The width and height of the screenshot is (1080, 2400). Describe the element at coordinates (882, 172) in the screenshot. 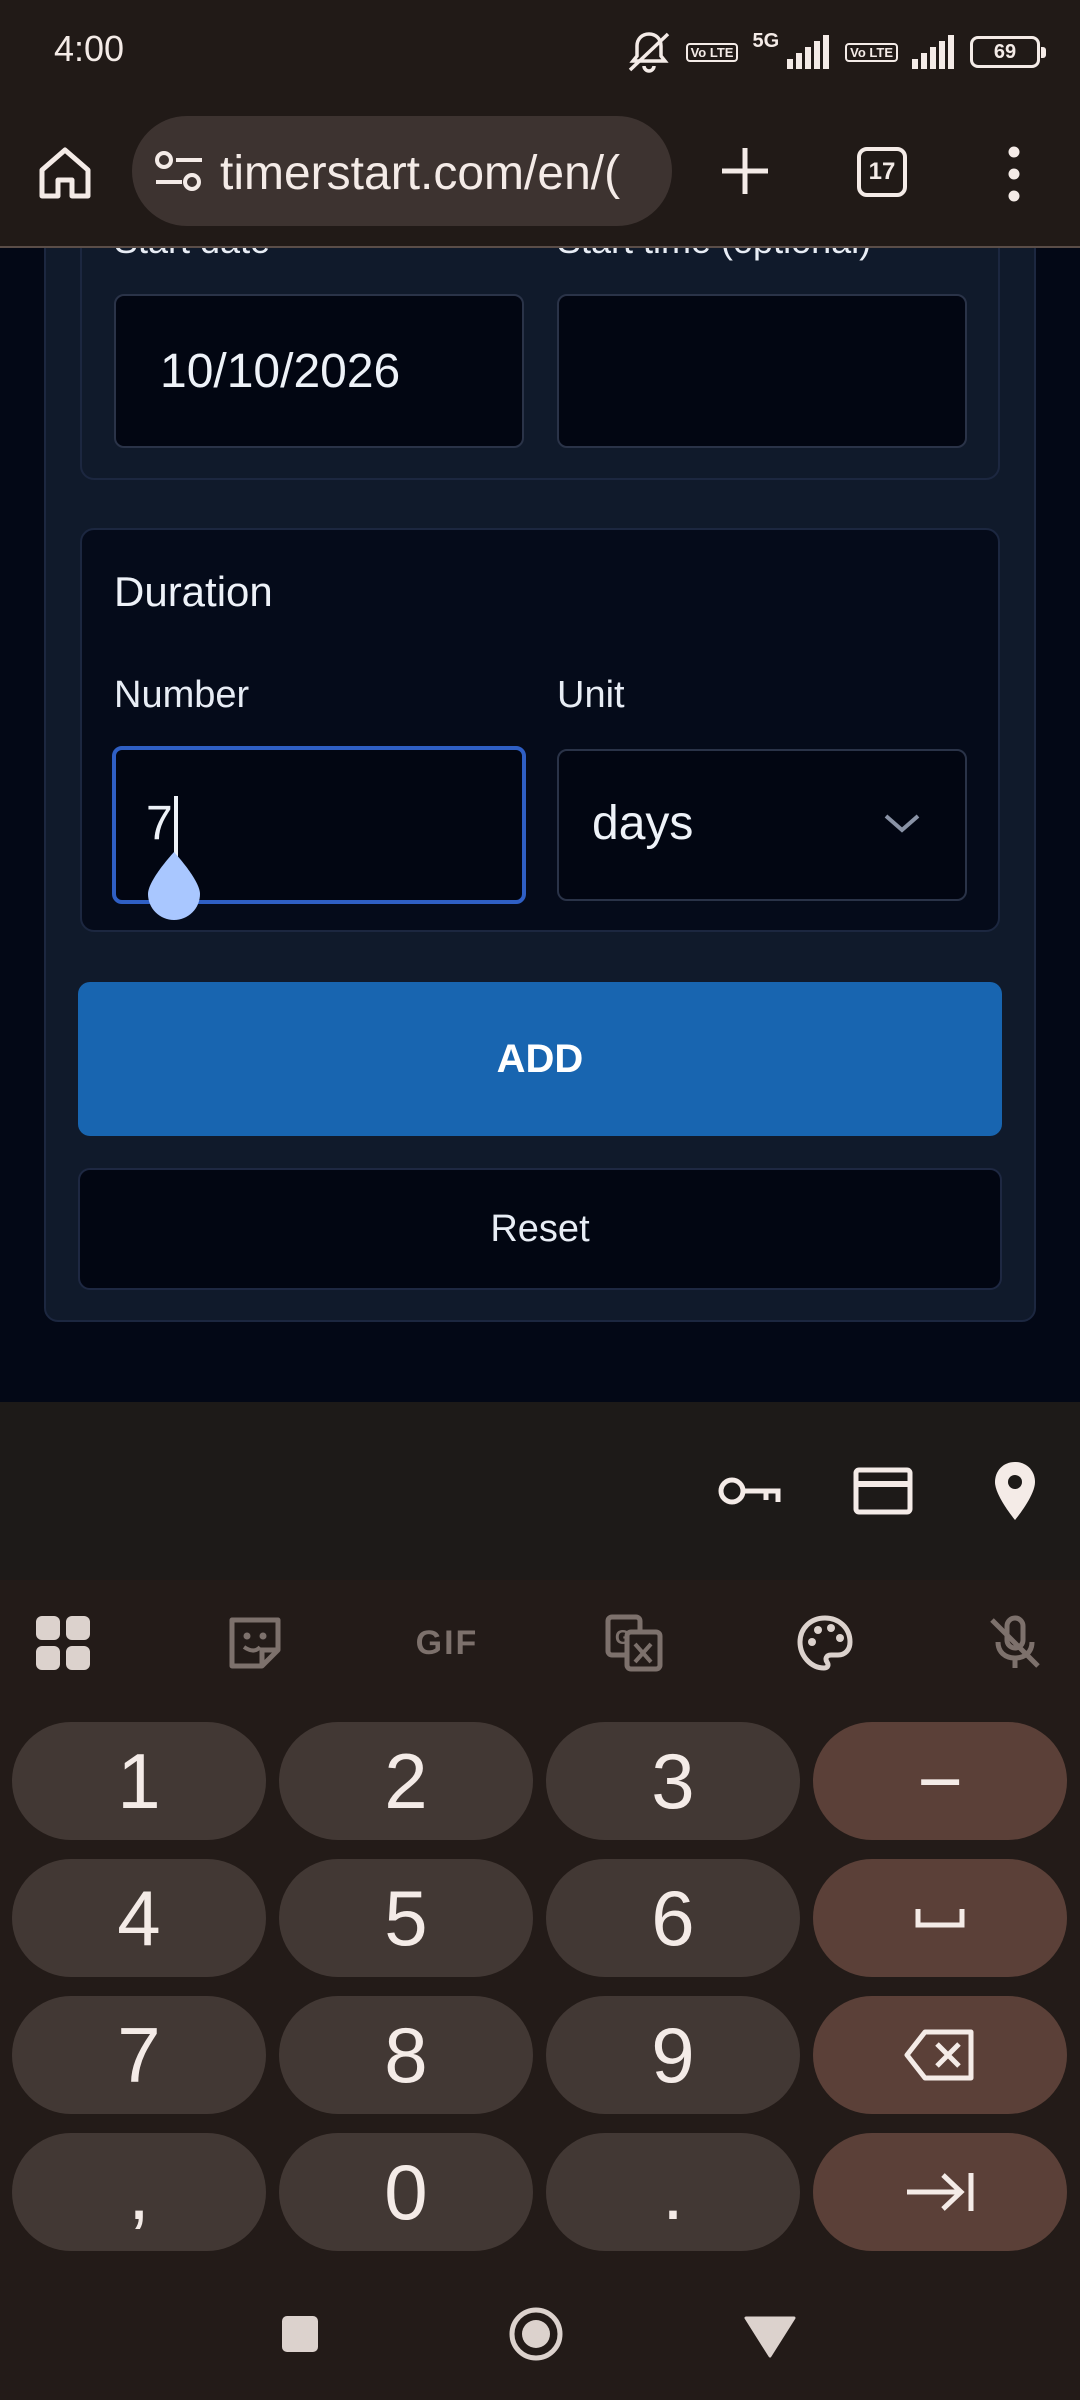

I see `tabs-icon: 17` at that location.